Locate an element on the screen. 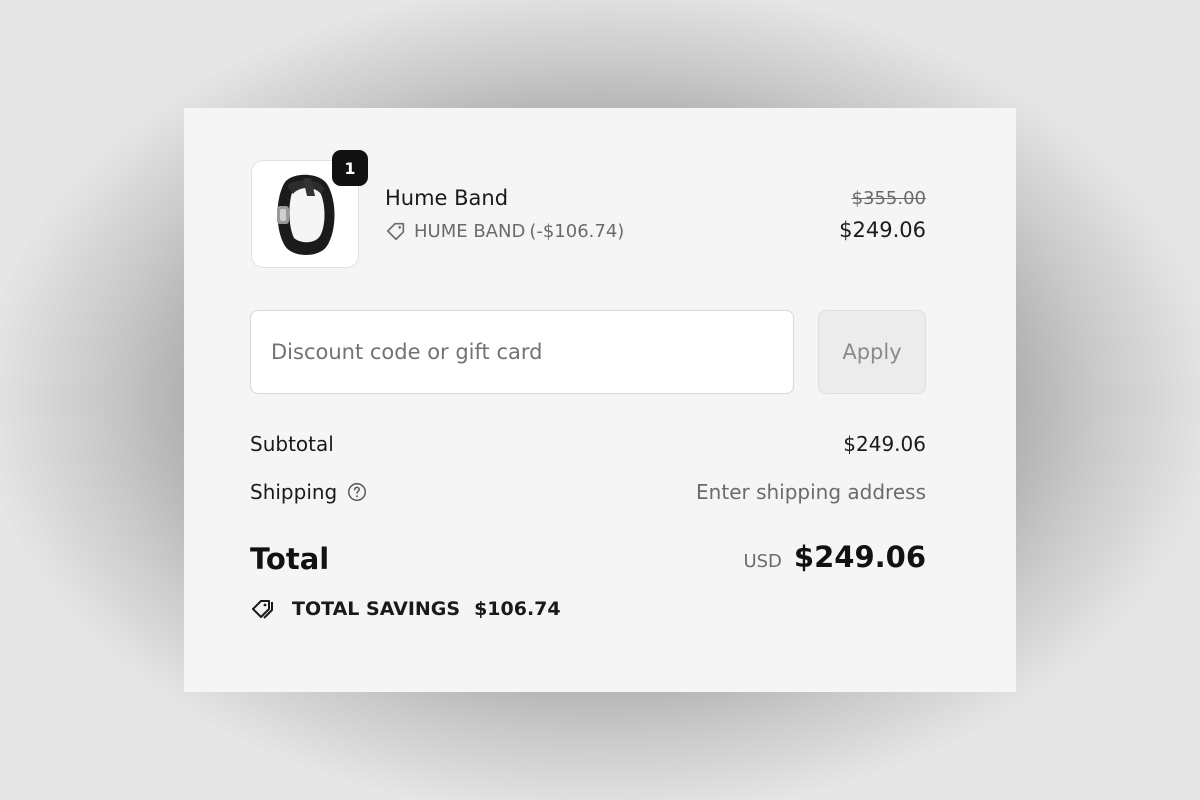  shipping-row: Shipping Enter shipping address is located at coordinates (588, 495).